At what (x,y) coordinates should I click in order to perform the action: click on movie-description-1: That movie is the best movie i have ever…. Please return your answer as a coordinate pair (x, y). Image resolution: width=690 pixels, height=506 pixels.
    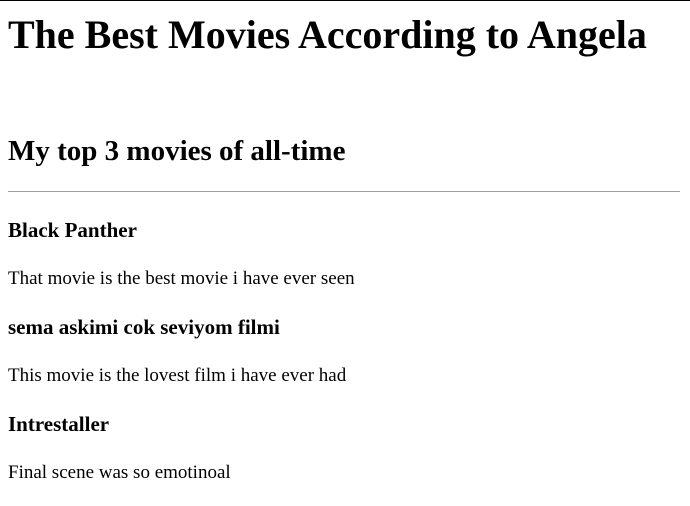
    Looking at the image, I should click on (181, 278).